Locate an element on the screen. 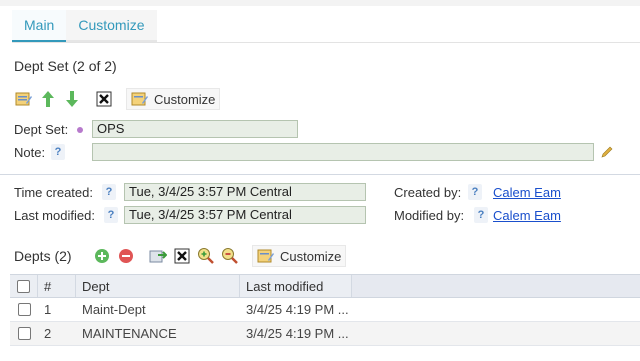 Image resolution: width=640 pixels, height=361 pixels. note-label: Note: is located at coordinates (30, 152).